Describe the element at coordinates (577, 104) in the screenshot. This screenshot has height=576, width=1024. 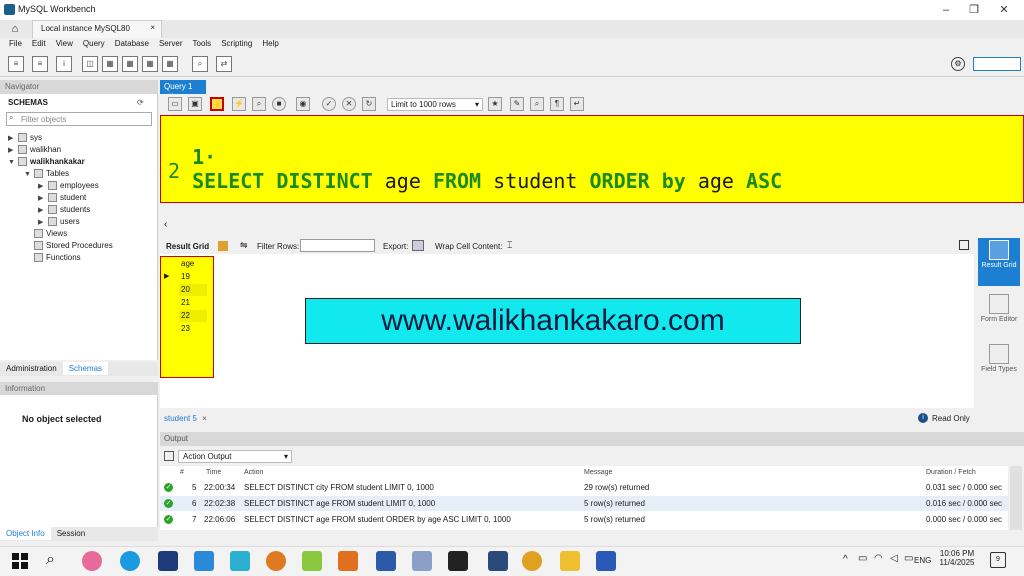
I see `wrap-lines-icon: ↵` at that location.